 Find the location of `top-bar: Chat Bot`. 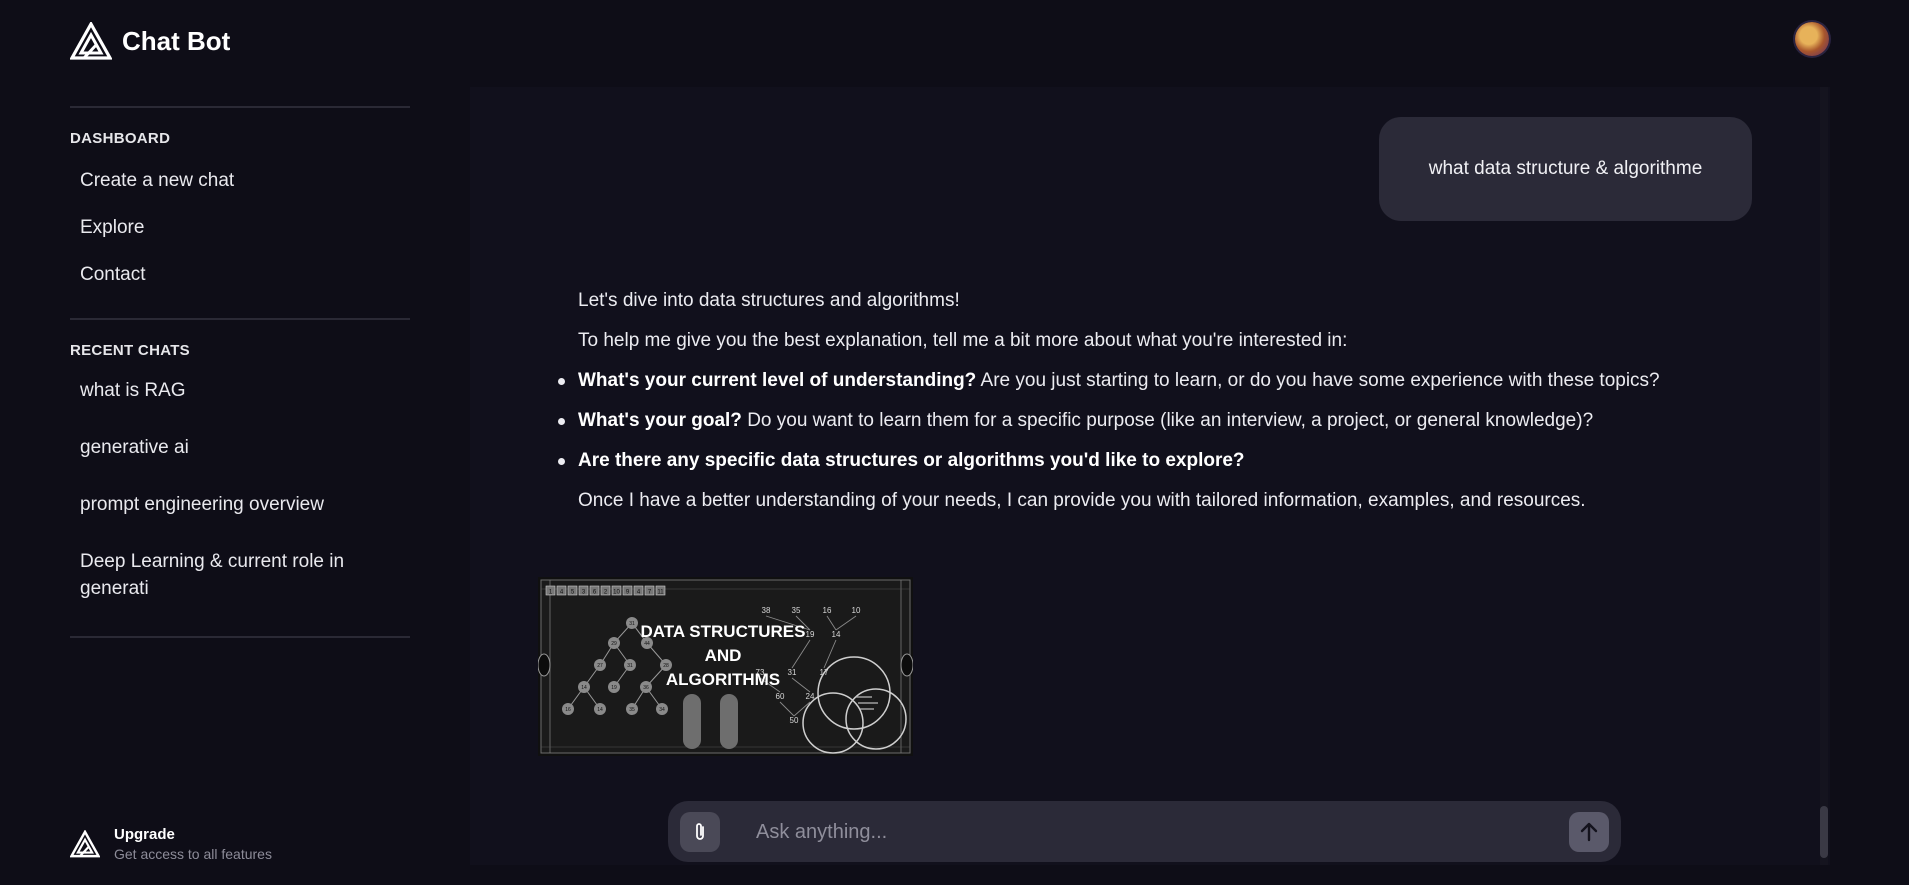

top-bar: Chat Bot is located at coordinates (954, 43).